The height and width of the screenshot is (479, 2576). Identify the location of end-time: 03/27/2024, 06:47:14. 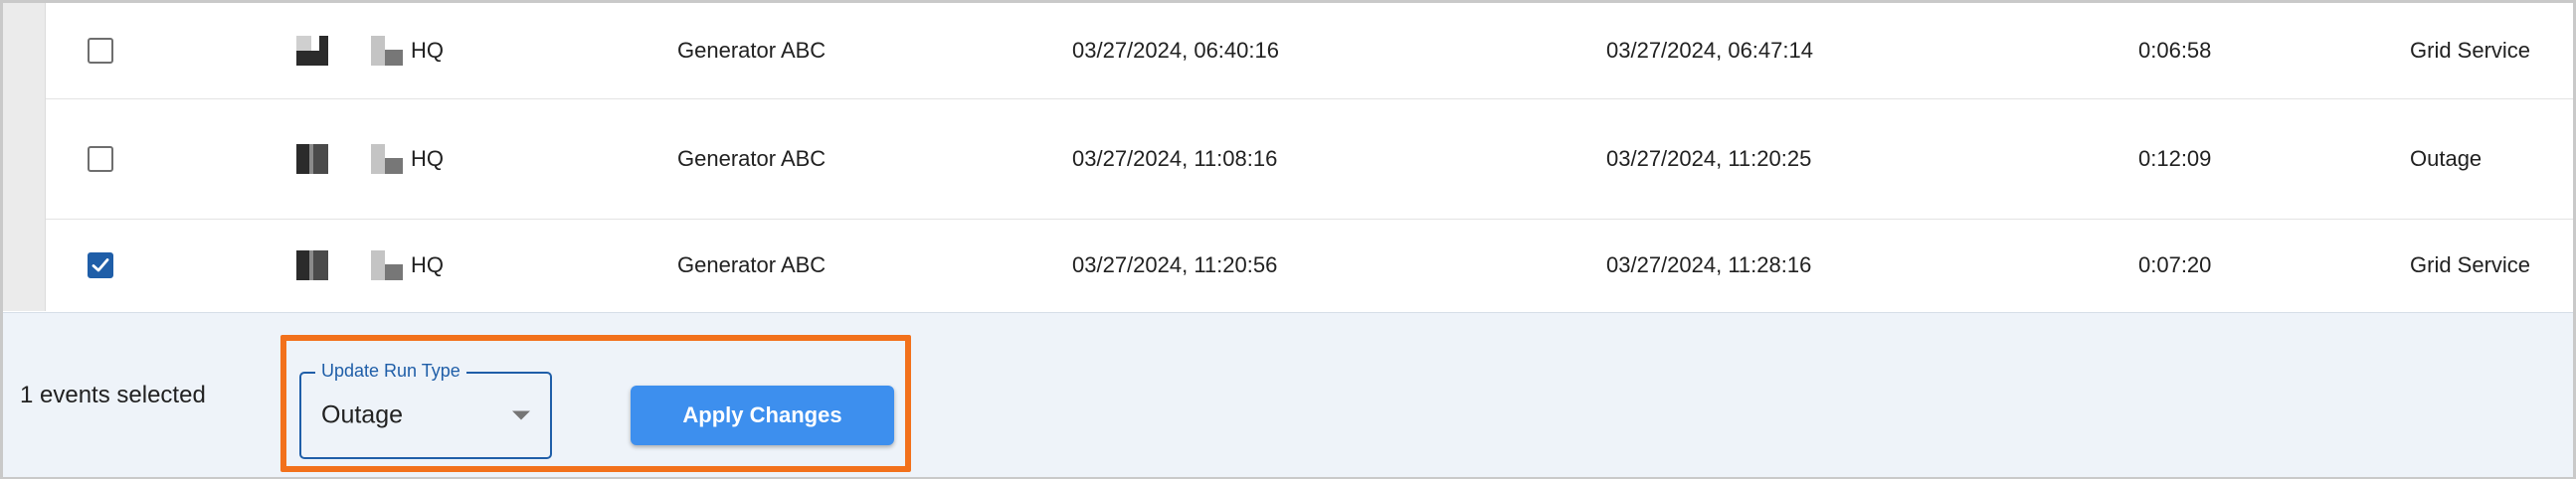
(1709, 50).